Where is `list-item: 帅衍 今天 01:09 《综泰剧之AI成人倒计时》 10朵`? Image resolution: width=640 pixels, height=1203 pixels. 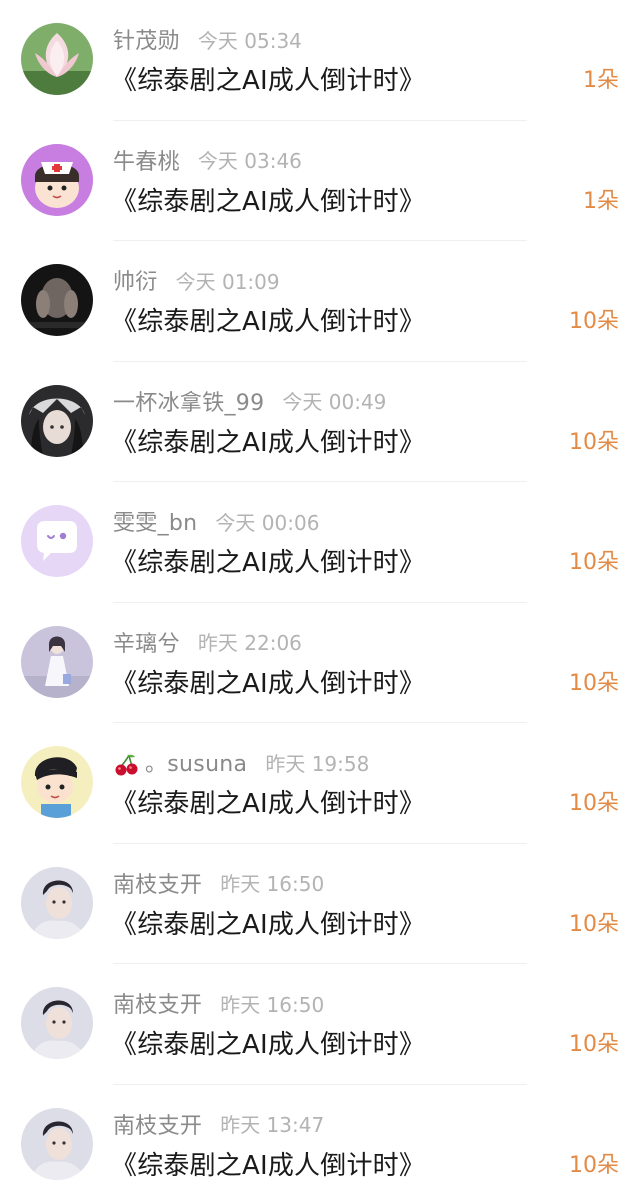
list-item: 帅衍 今天 01:09 《综泰剧之AI成人倒计时》 10朵 is located at coordinates (320, 301).